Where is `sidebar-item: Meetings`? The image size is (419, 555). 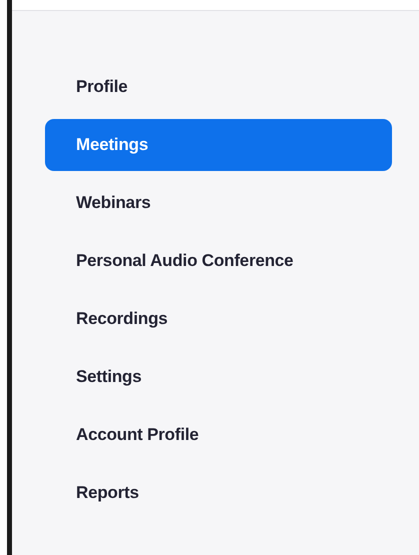 sidebar-item: Meetings is located at coordinates (218, 145).